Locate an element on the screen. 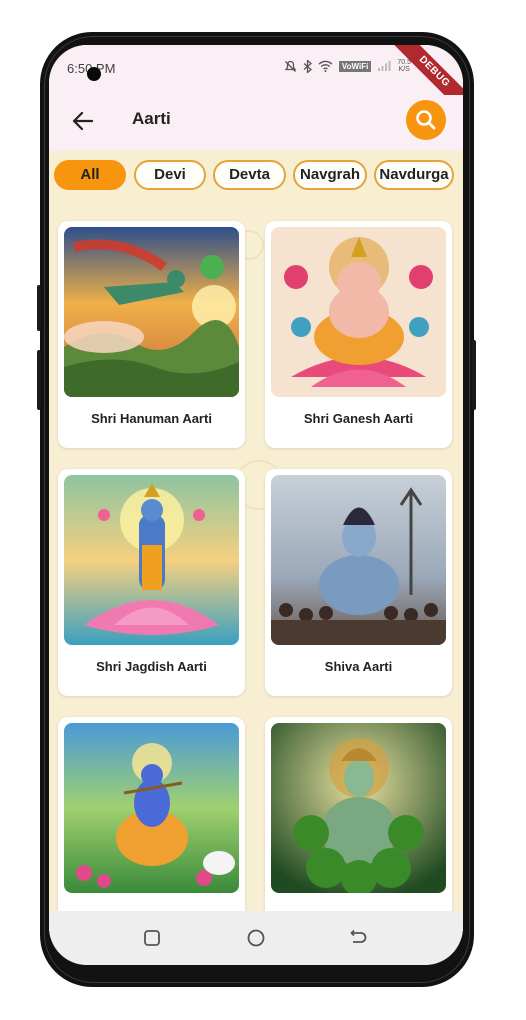  shiva-image is located at coordinates (358, 560).